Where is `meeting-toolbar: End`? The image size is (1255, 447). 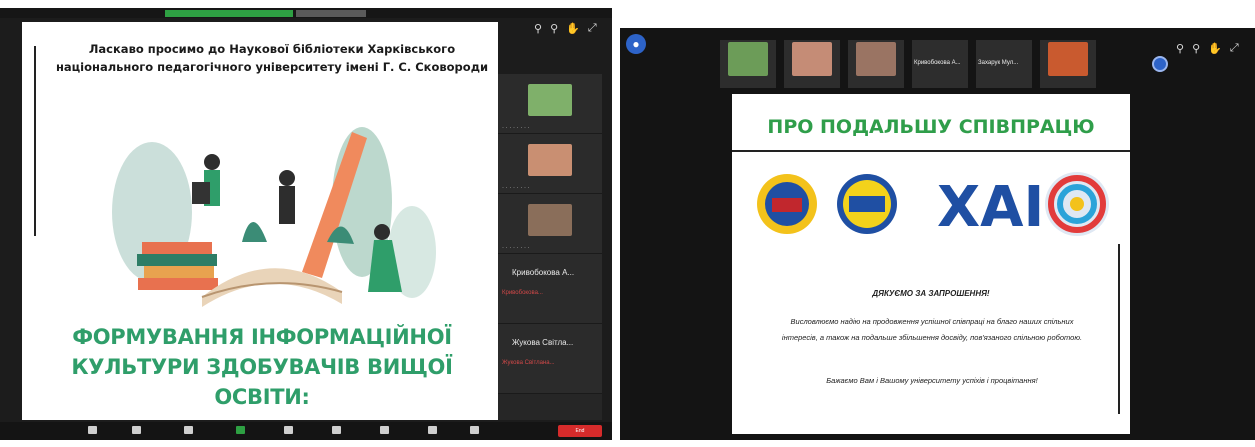
meeting-toolbar: End is located at coordinates (306, 431).